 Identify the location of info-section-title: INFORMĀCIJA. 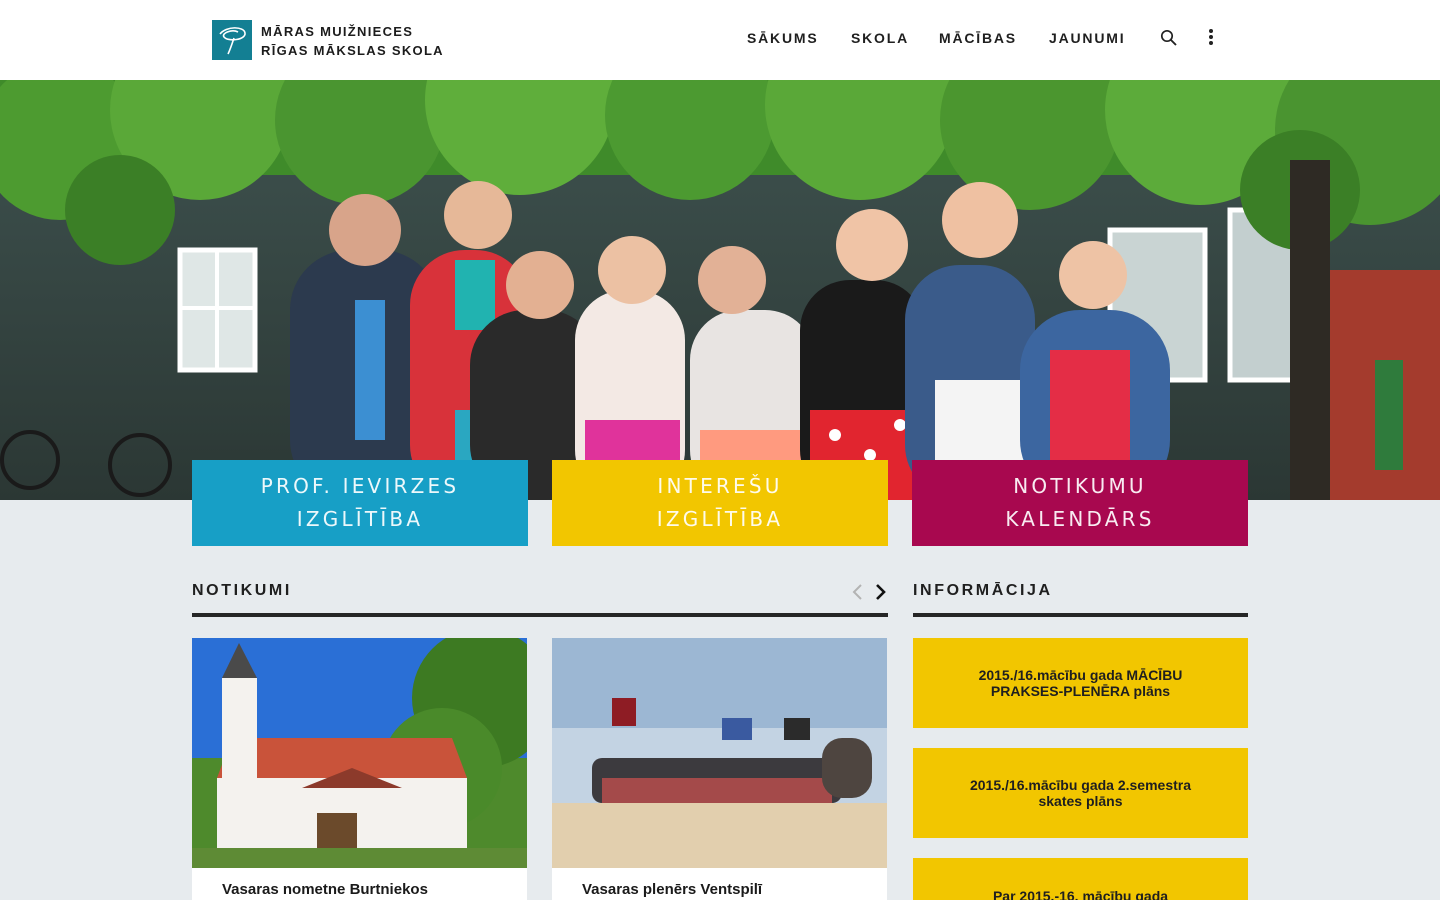
(983, 590).